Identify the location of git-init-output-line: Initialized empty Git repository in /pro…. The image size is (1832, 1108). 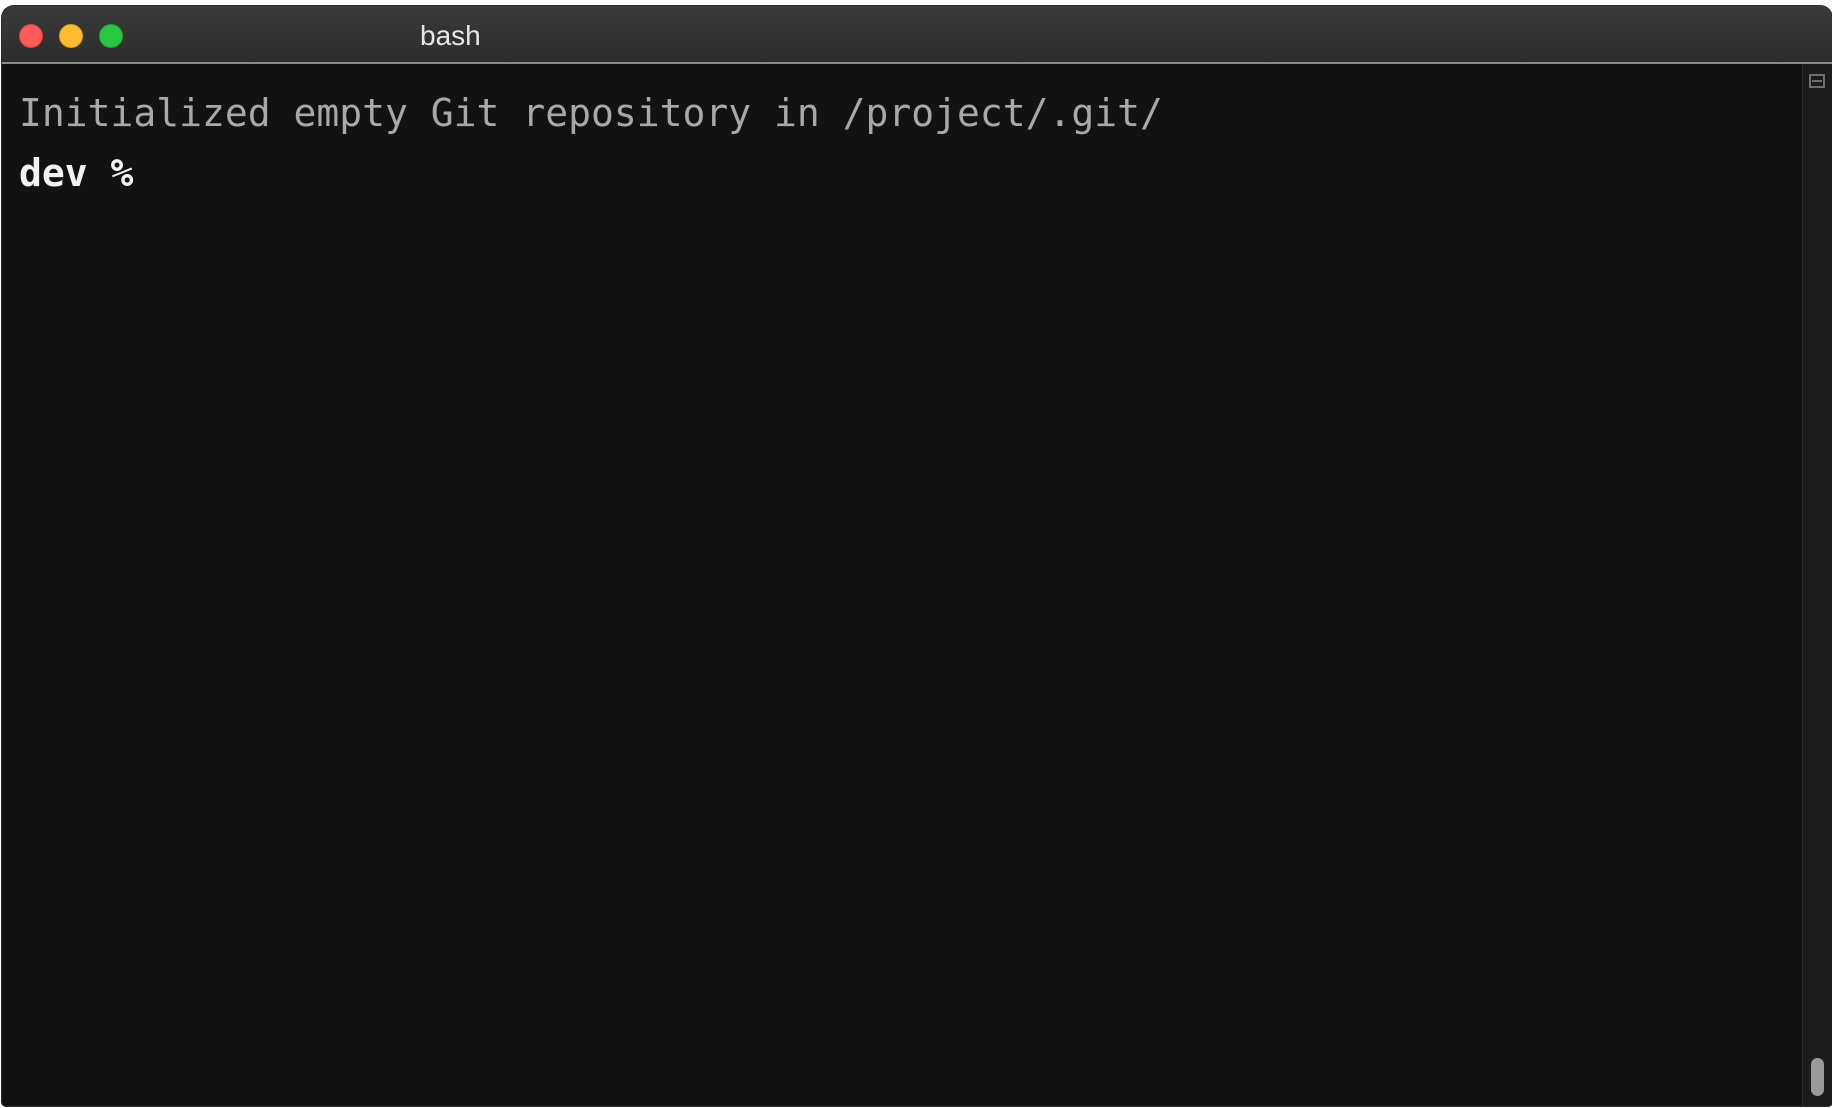
(591, 113).